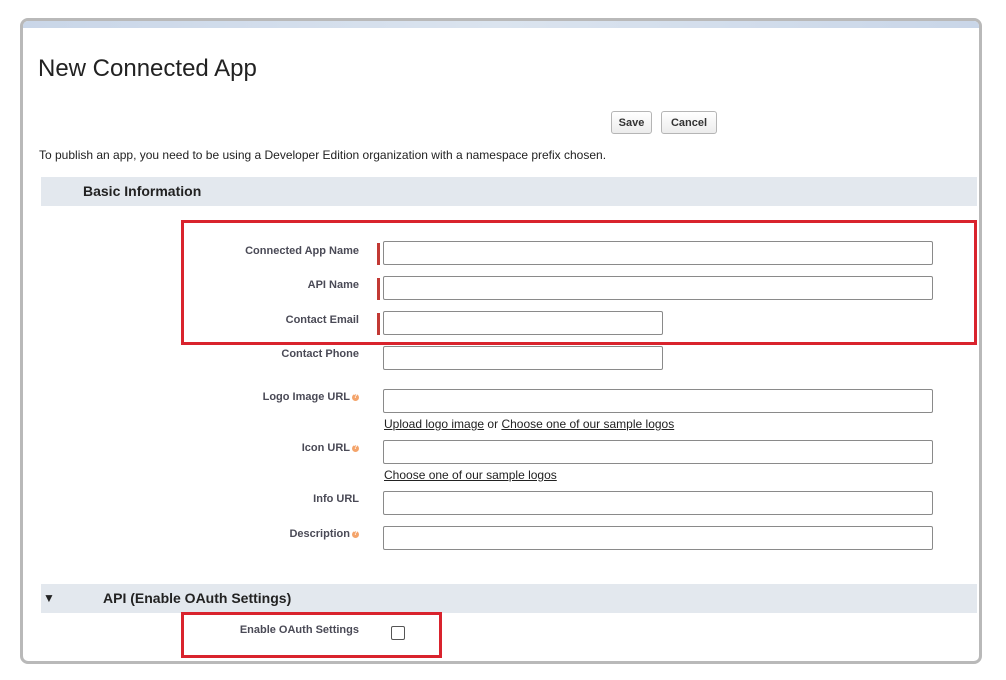  Describe the element at coordinates (658, 401) in the screenshot. I see `logo-image-url-input` at that location.